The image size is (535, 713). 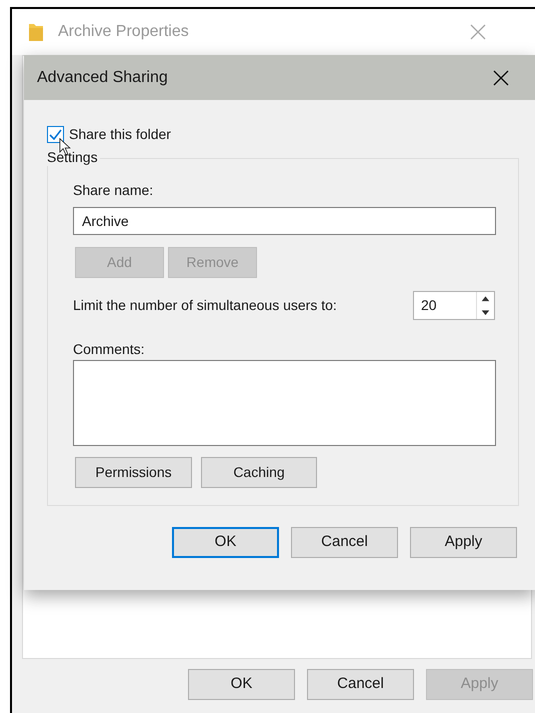 What do you see at coordinates (284, 221) in the screenshot?
I see `share-name-field: Archive` at bounding box center [284, 221].